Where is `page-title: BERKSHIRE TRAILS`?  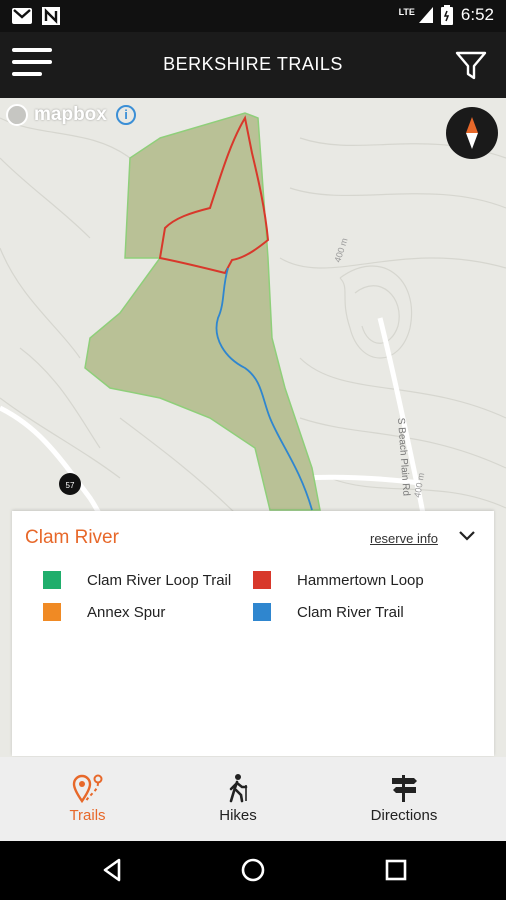 page-title: BERKSHIRE TRAILS is located at coordinates (253, 64).